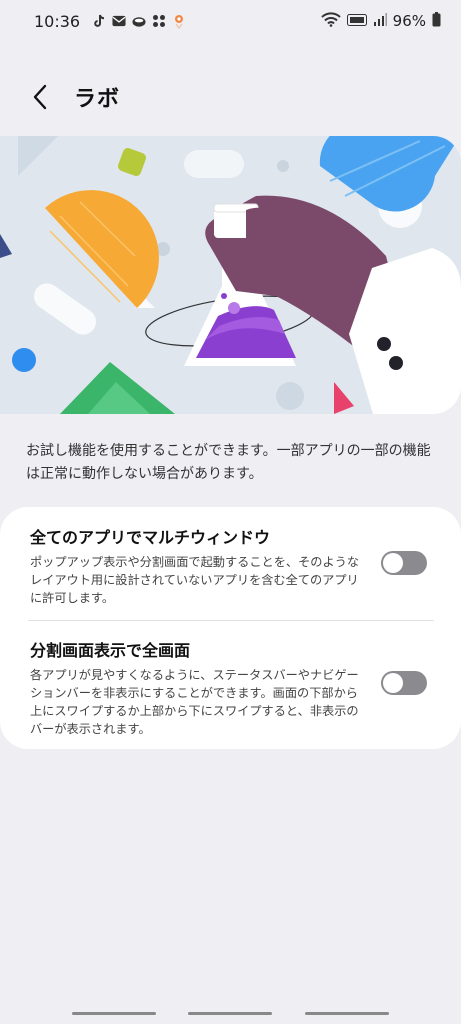 This screenshot has width=461, height=1024. What do you see at coordinates (97, 99) in the screenshot?
I see `page-title: ラボ` at bounding box center [97, 99].